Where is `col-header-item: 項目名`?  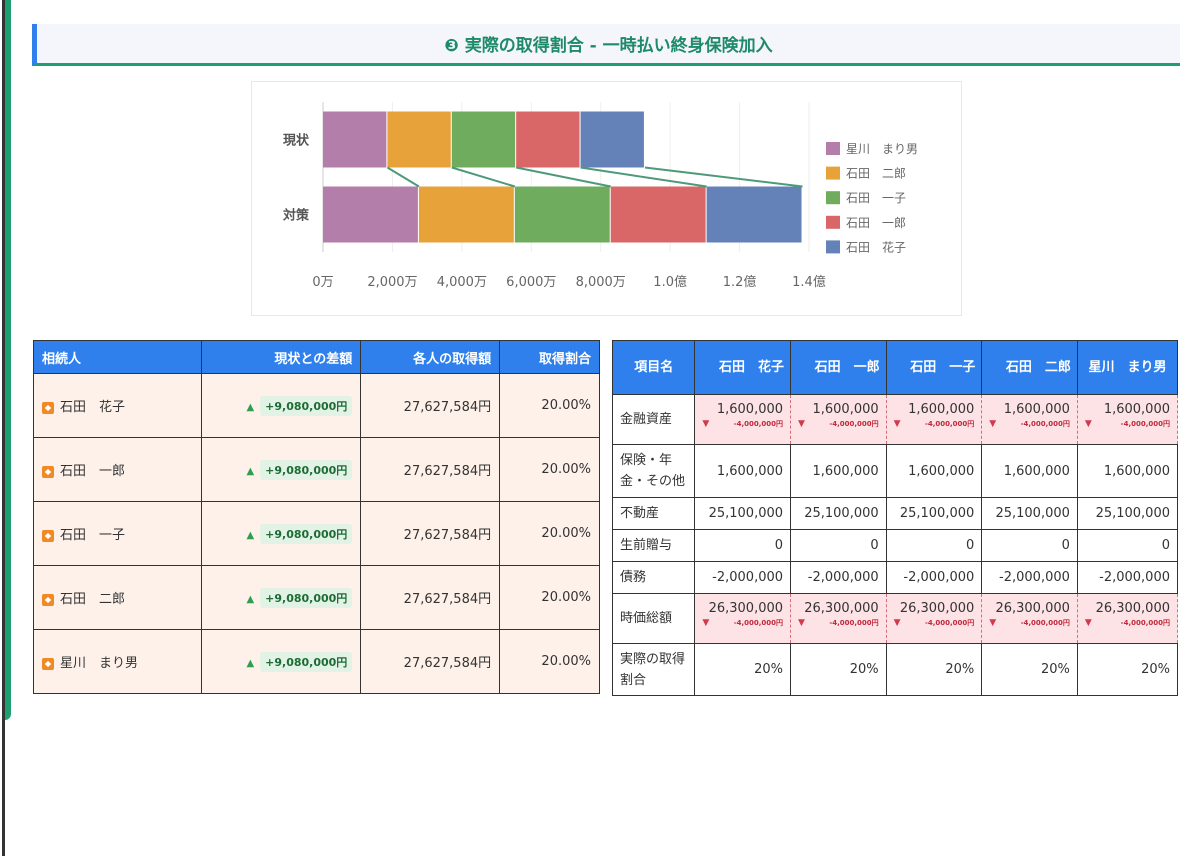 col-header-item: 項目名 is located at coordinates (653, 367).